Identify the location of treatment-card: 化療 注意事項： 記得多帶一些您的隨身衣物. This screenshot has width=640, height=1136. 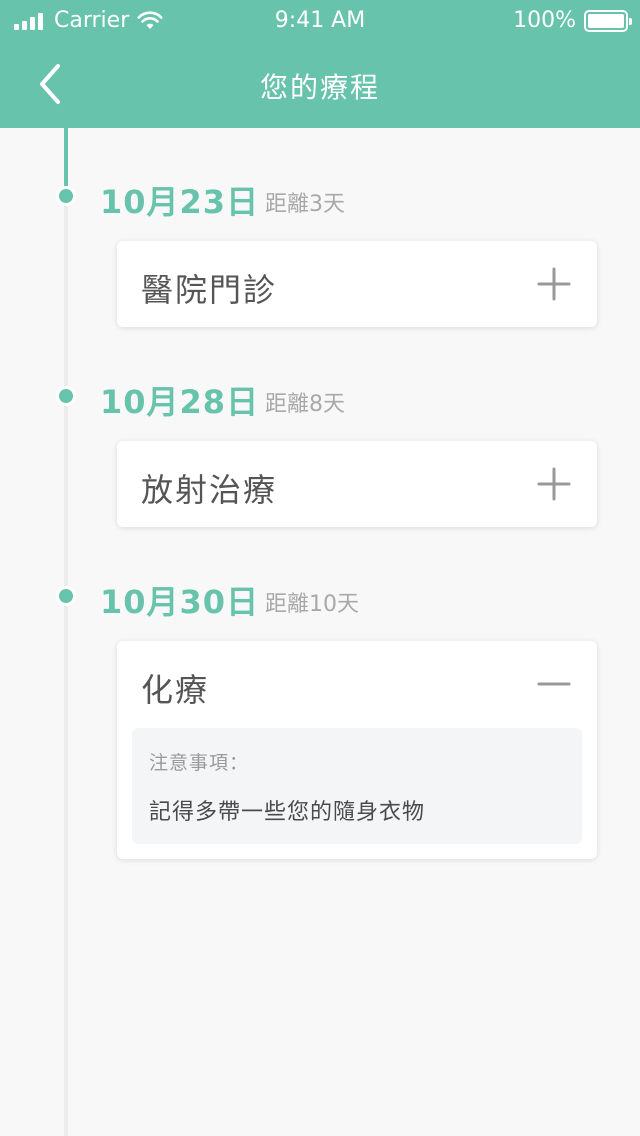
(357, 750).